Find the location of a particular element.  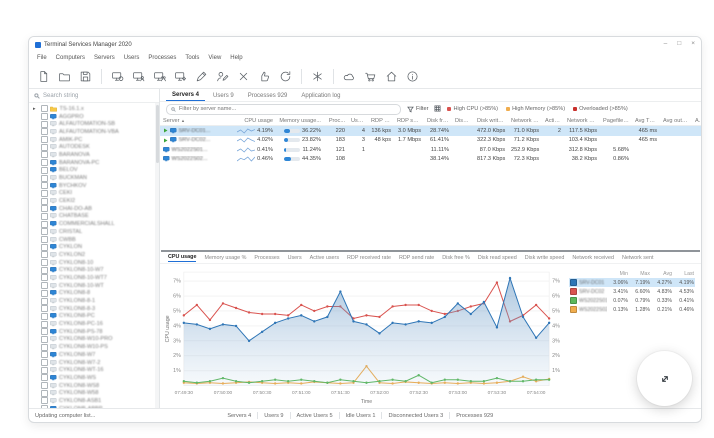

tree-item-computer: CYKLONB-ABBP is located at coordinates (96, 406).